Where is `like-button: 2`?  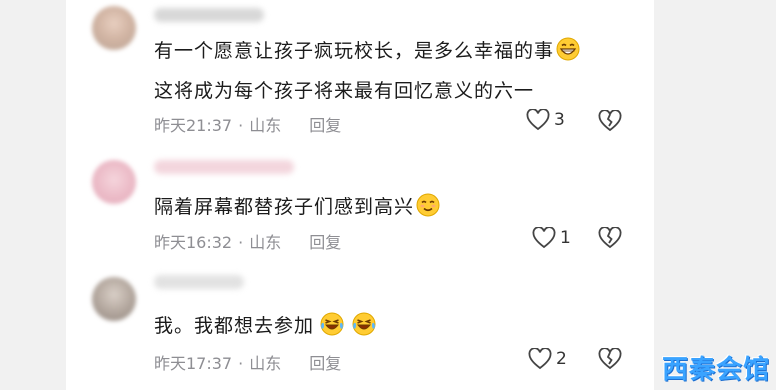
like-button: 2 is located at coordinates (547, 359).